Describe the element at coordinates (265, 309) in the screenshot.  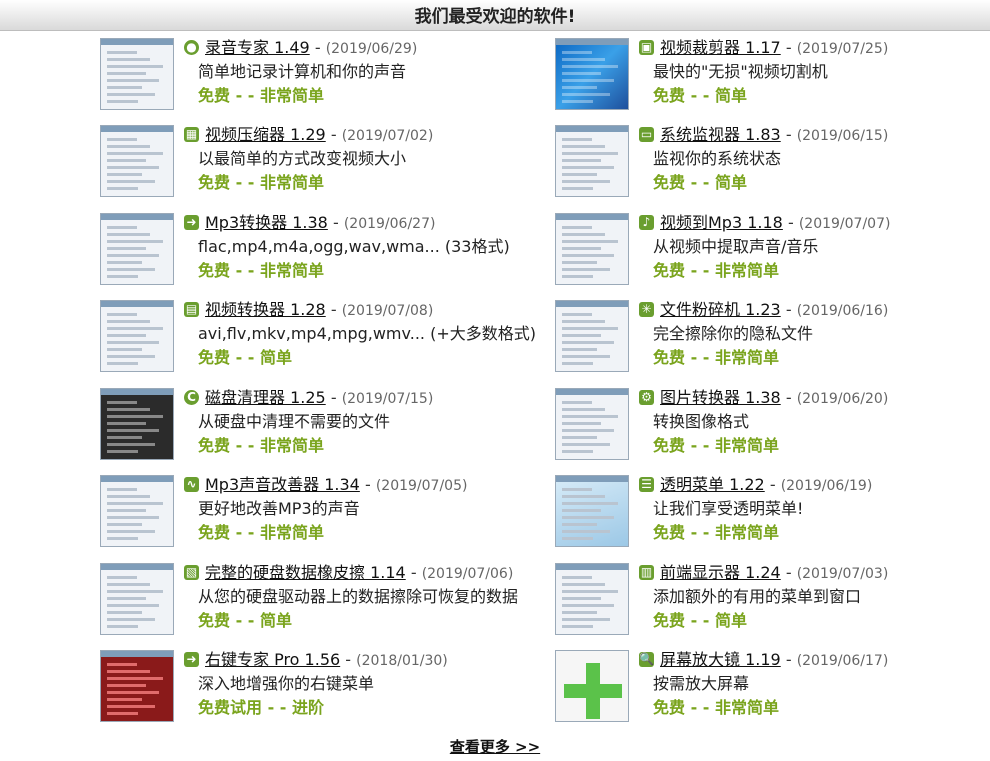
I see `software-link: 视频转换器 1.28` at that location.